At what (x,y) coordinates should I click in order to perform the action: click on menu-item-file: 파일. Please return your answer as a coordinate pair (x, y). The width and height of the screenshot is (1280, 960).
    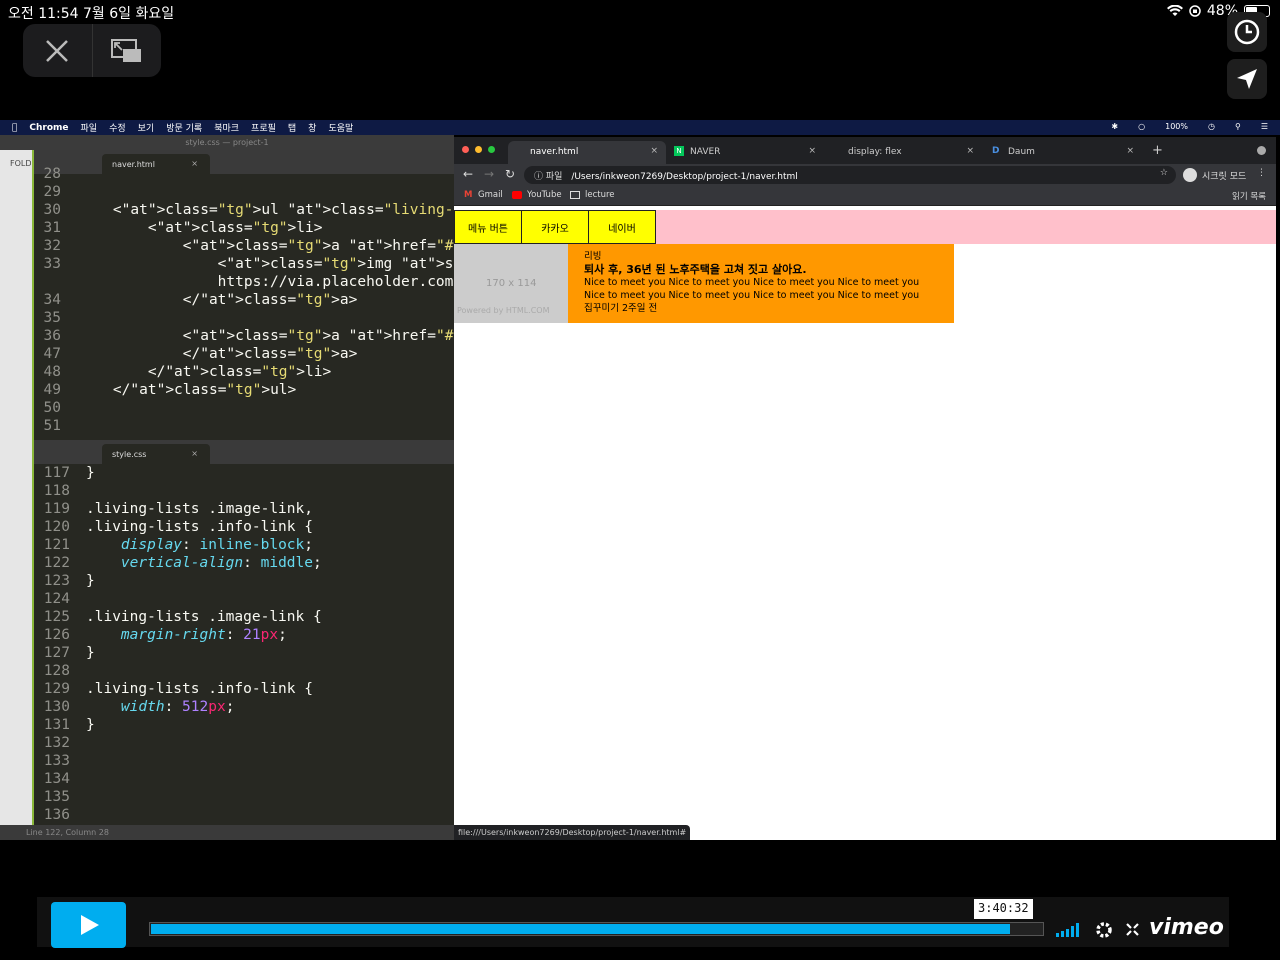
    Looking at the image, I should click on (89, 127).